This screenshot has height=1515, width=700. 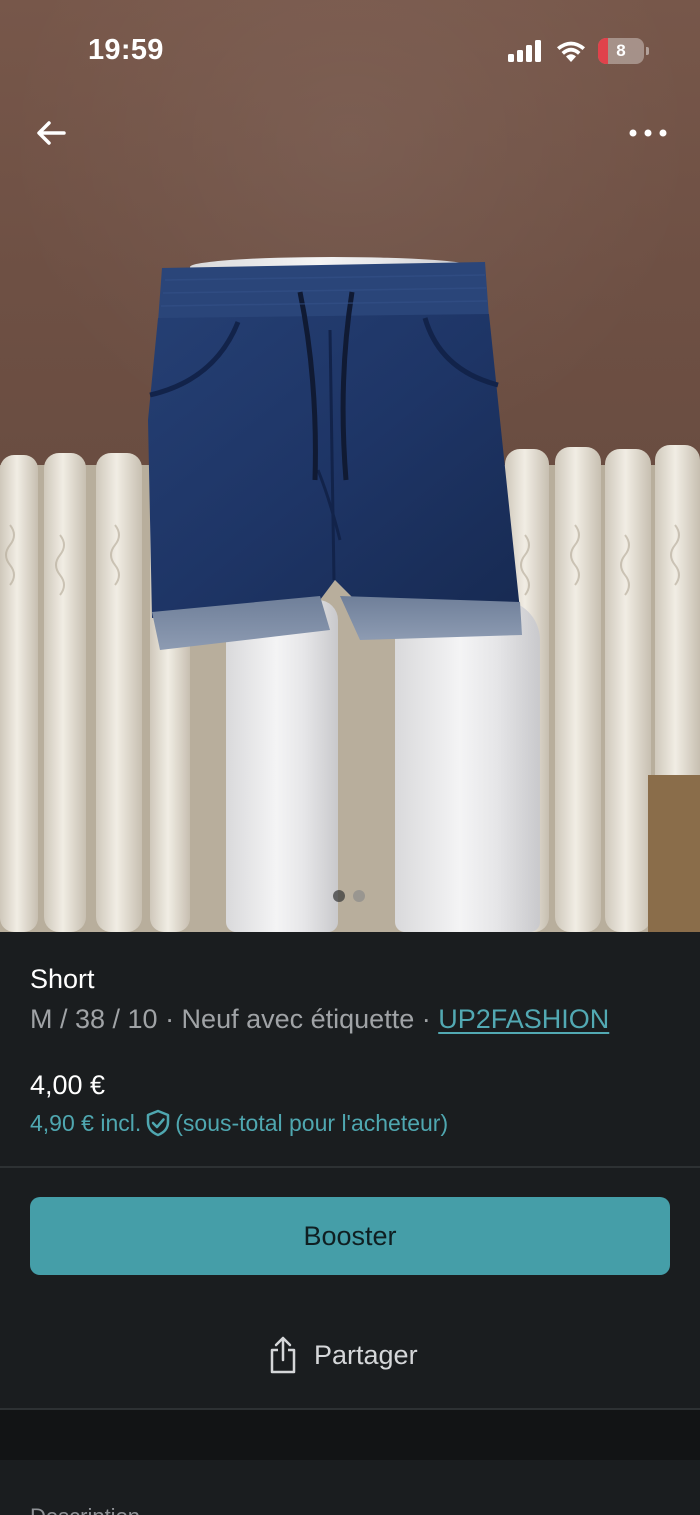 I want to click on booster-button: Booster, so click(x=350, y=1236).